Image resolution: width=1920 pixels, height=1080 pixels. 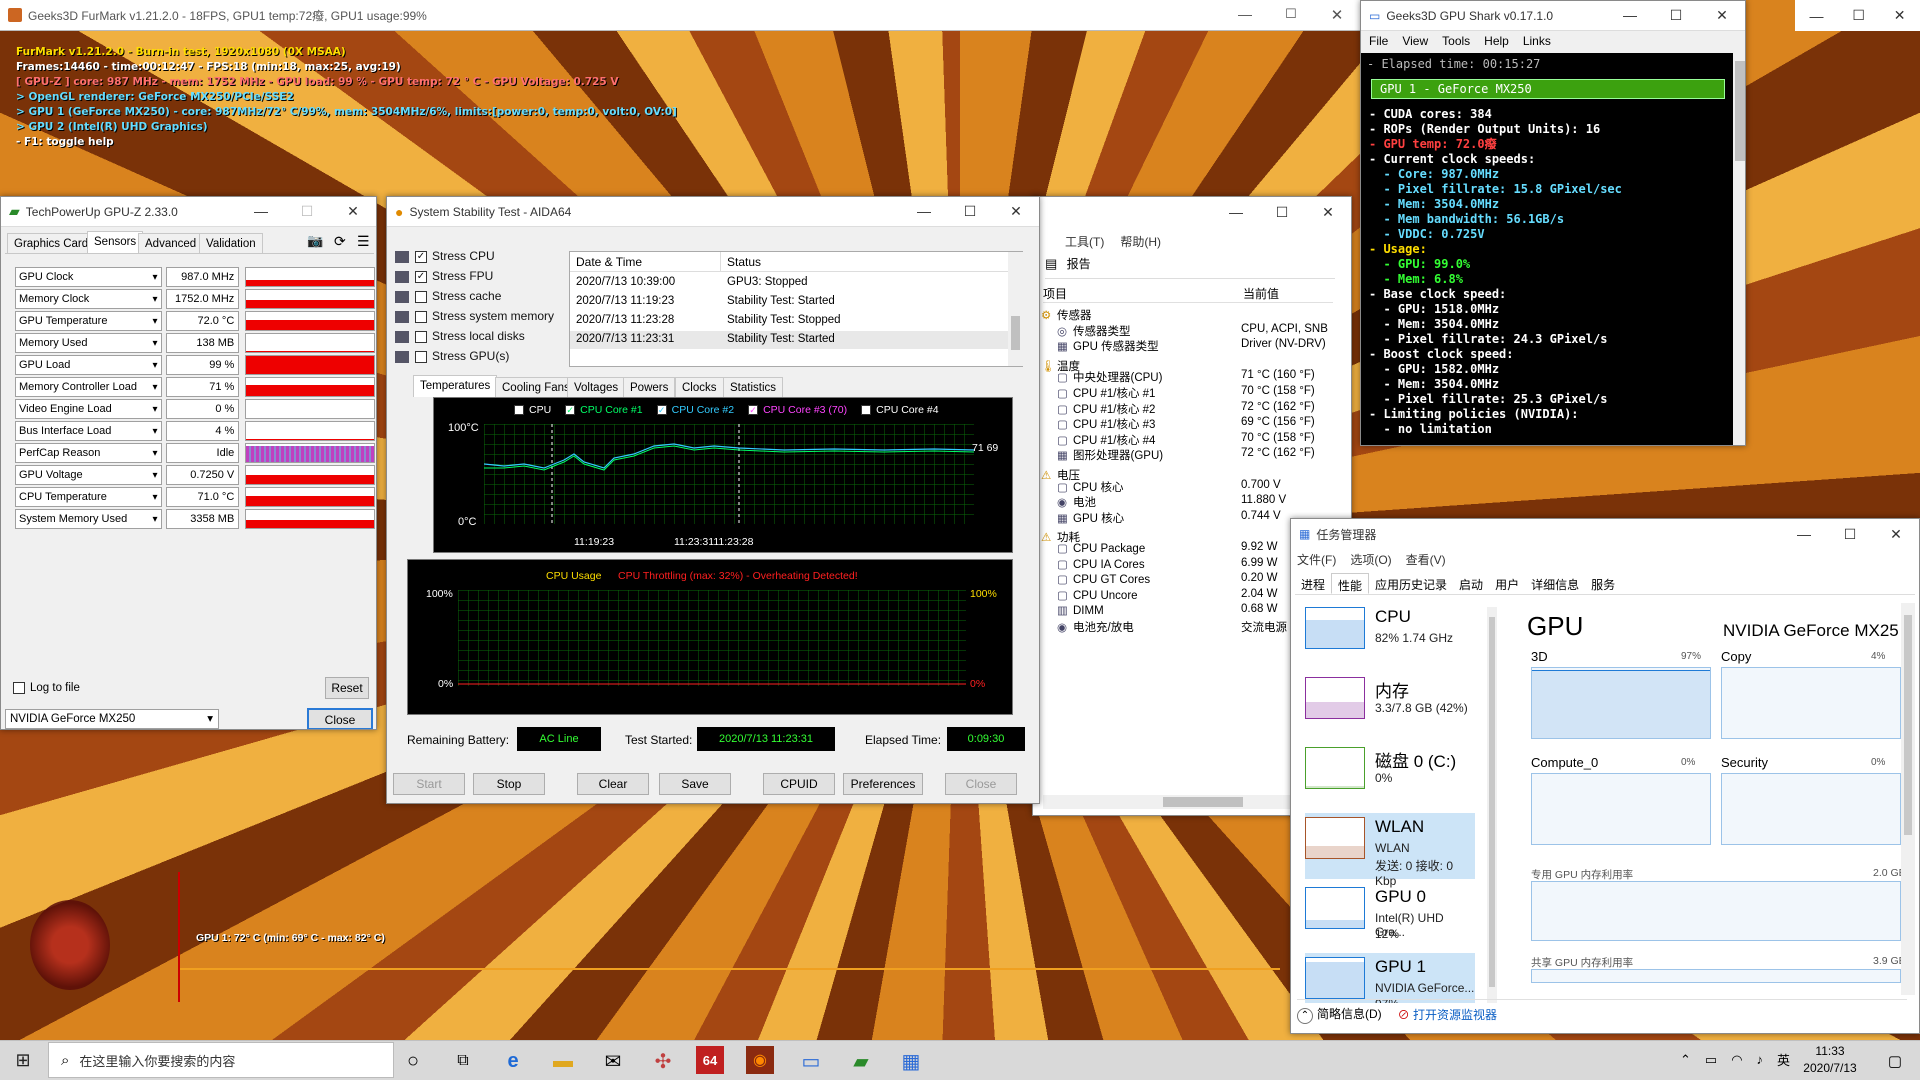 I want to click on legend-item: ✓ CPU, so click(x=532, y=410).